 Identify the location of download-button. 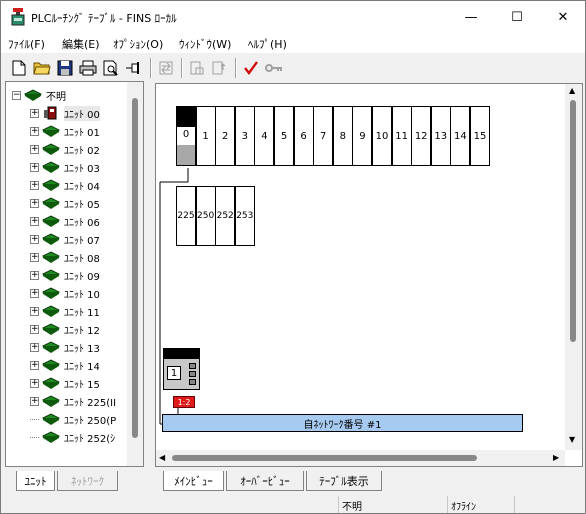
(197, 68).